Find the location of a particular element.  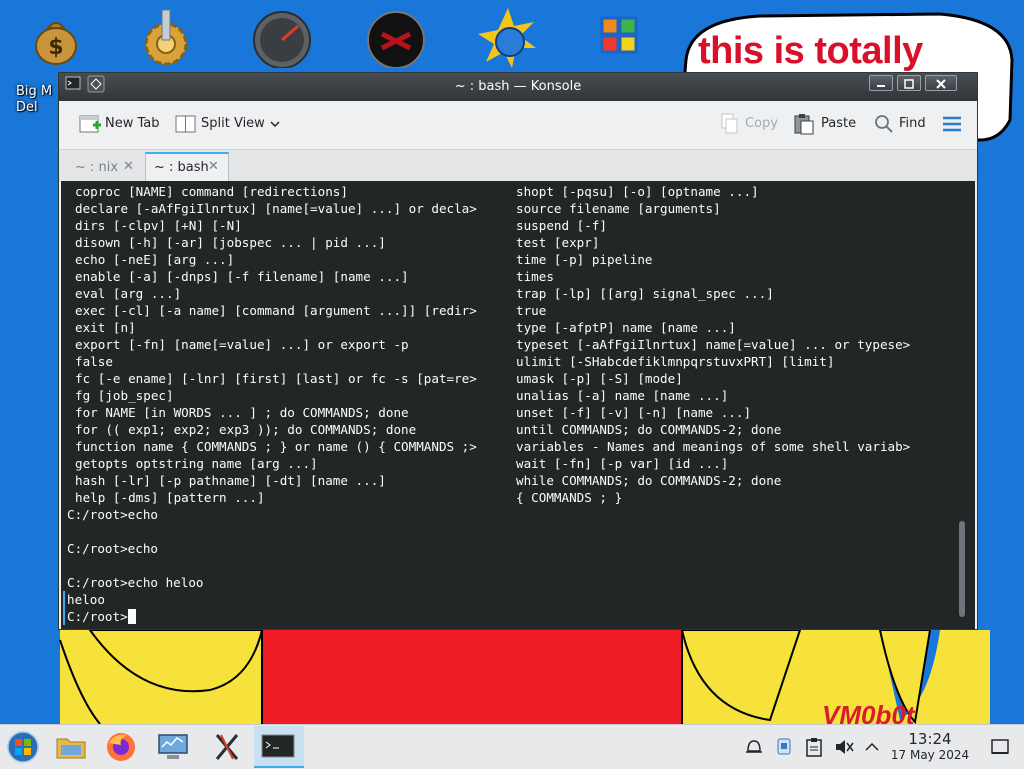

hamburger-menu-icon is located at coordinates (952, 124).